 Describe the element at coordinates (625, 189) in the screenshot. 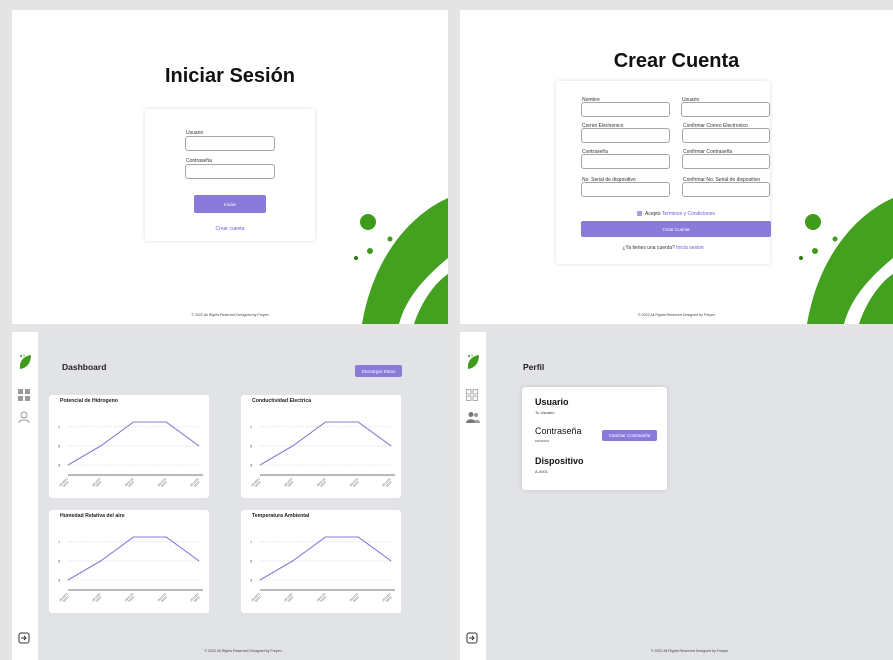

I see `serial-input` at that location.